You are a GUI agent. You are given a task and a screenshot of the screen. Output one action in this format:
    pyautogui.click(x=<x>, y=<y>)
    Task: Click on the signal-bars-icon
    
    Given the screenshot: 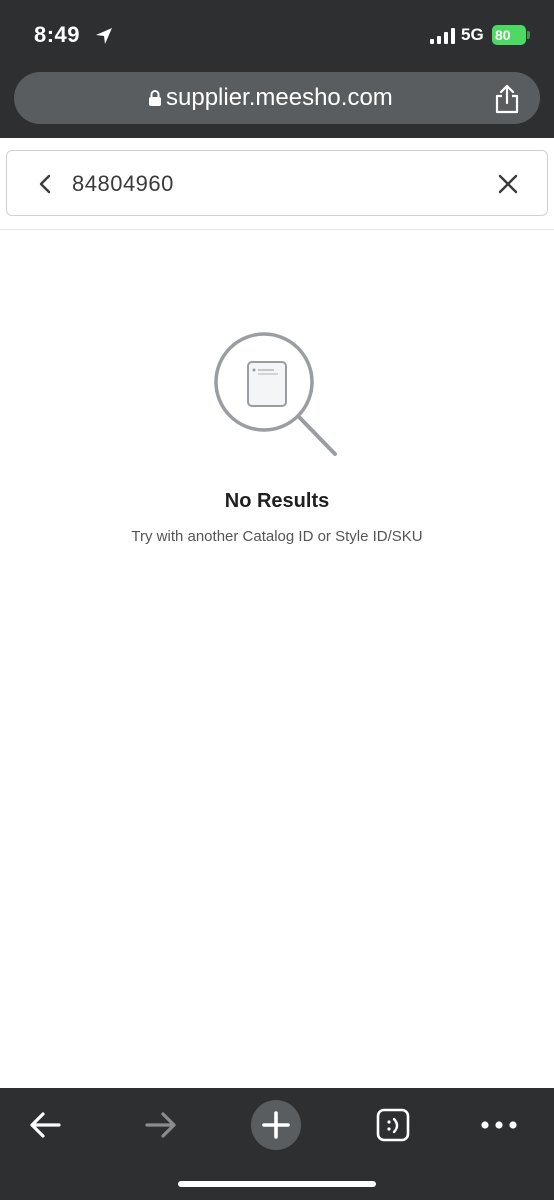 What is the action you would take?
    pyautogui.click(x=442, y=36)
    